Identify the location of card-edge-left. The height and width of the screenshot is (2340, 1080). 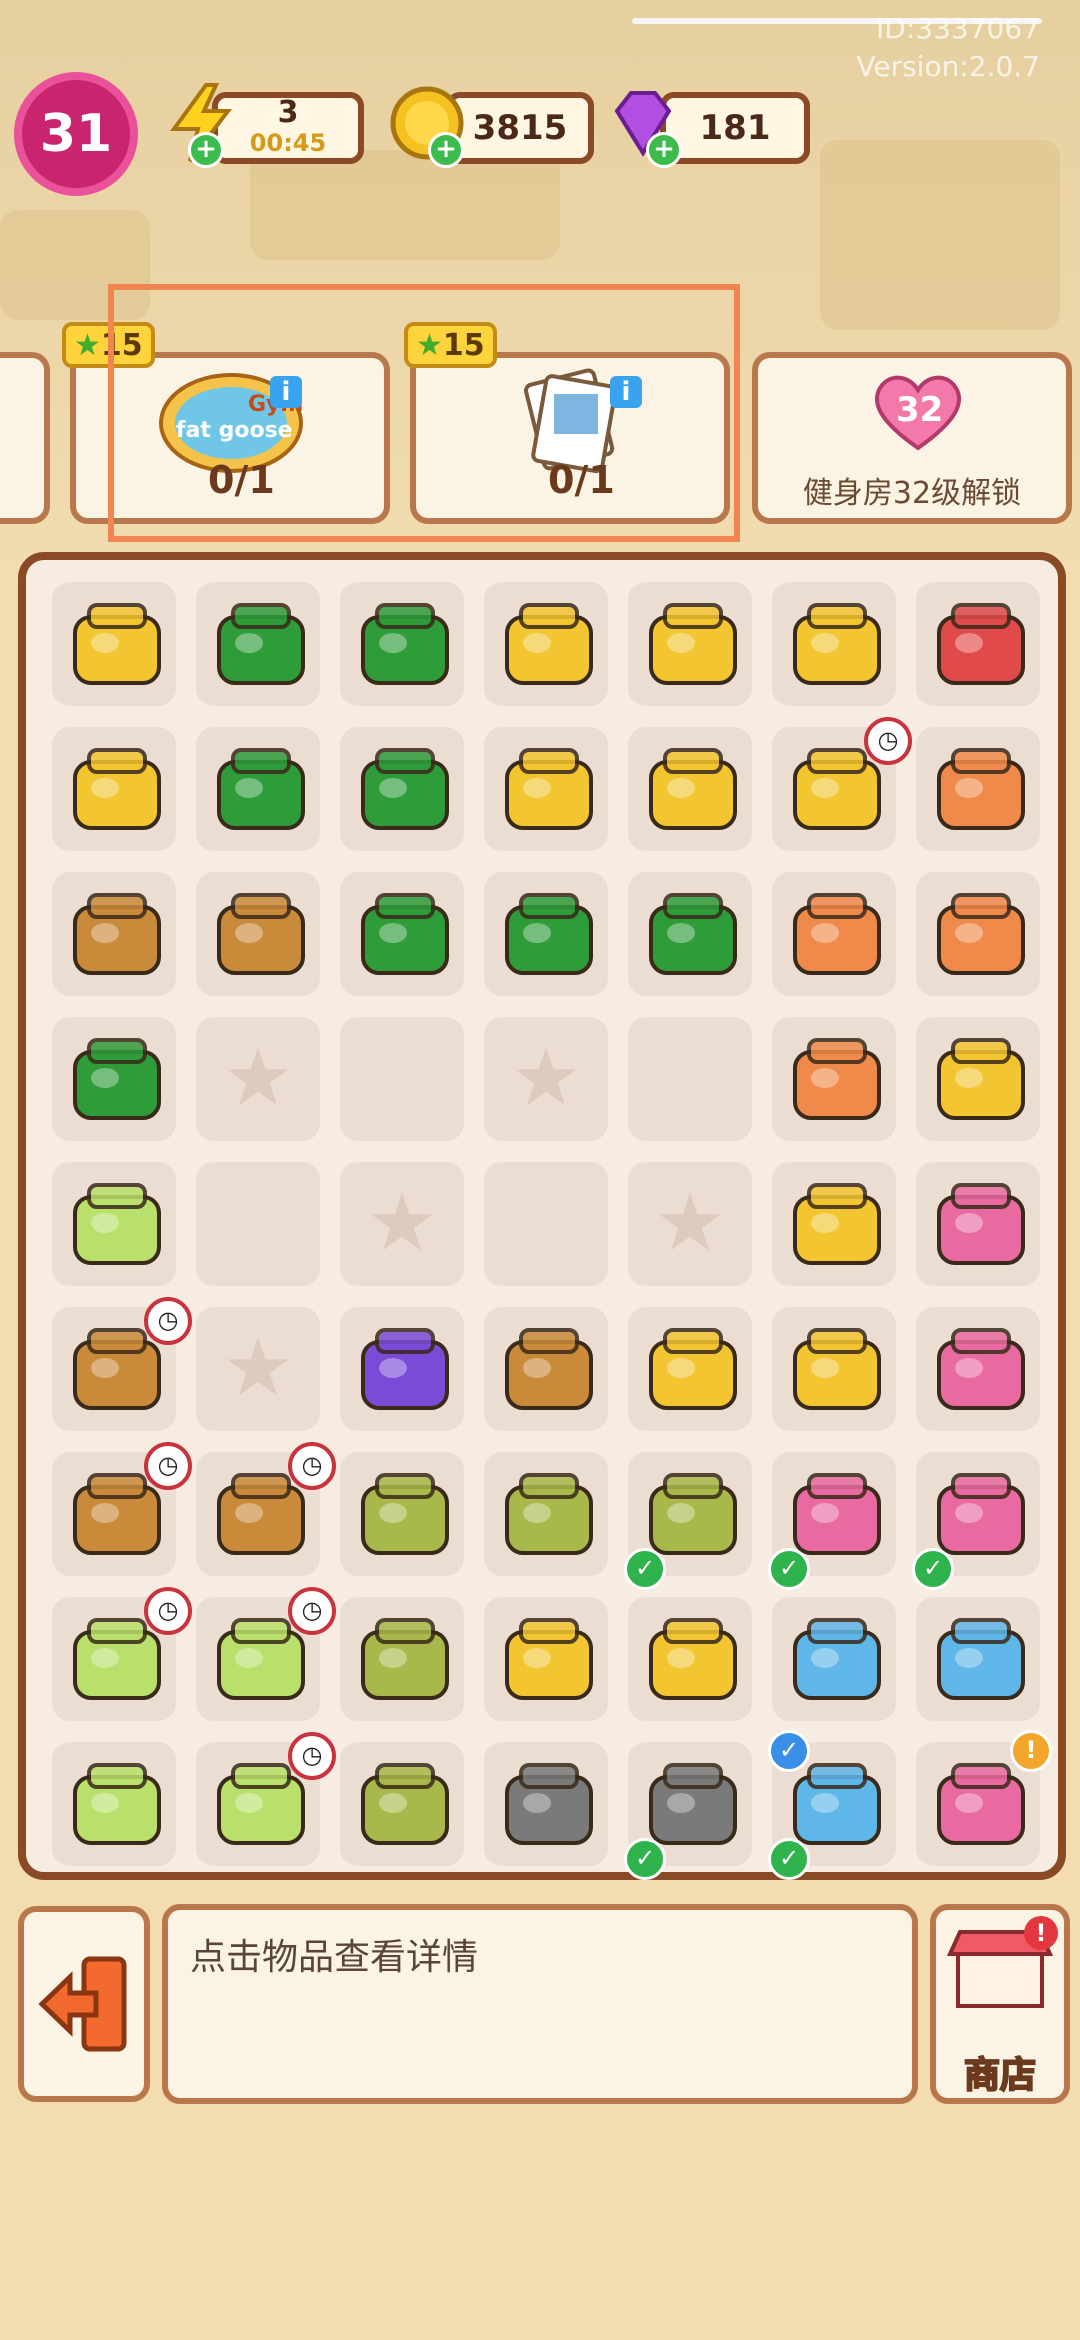
(25, 438).